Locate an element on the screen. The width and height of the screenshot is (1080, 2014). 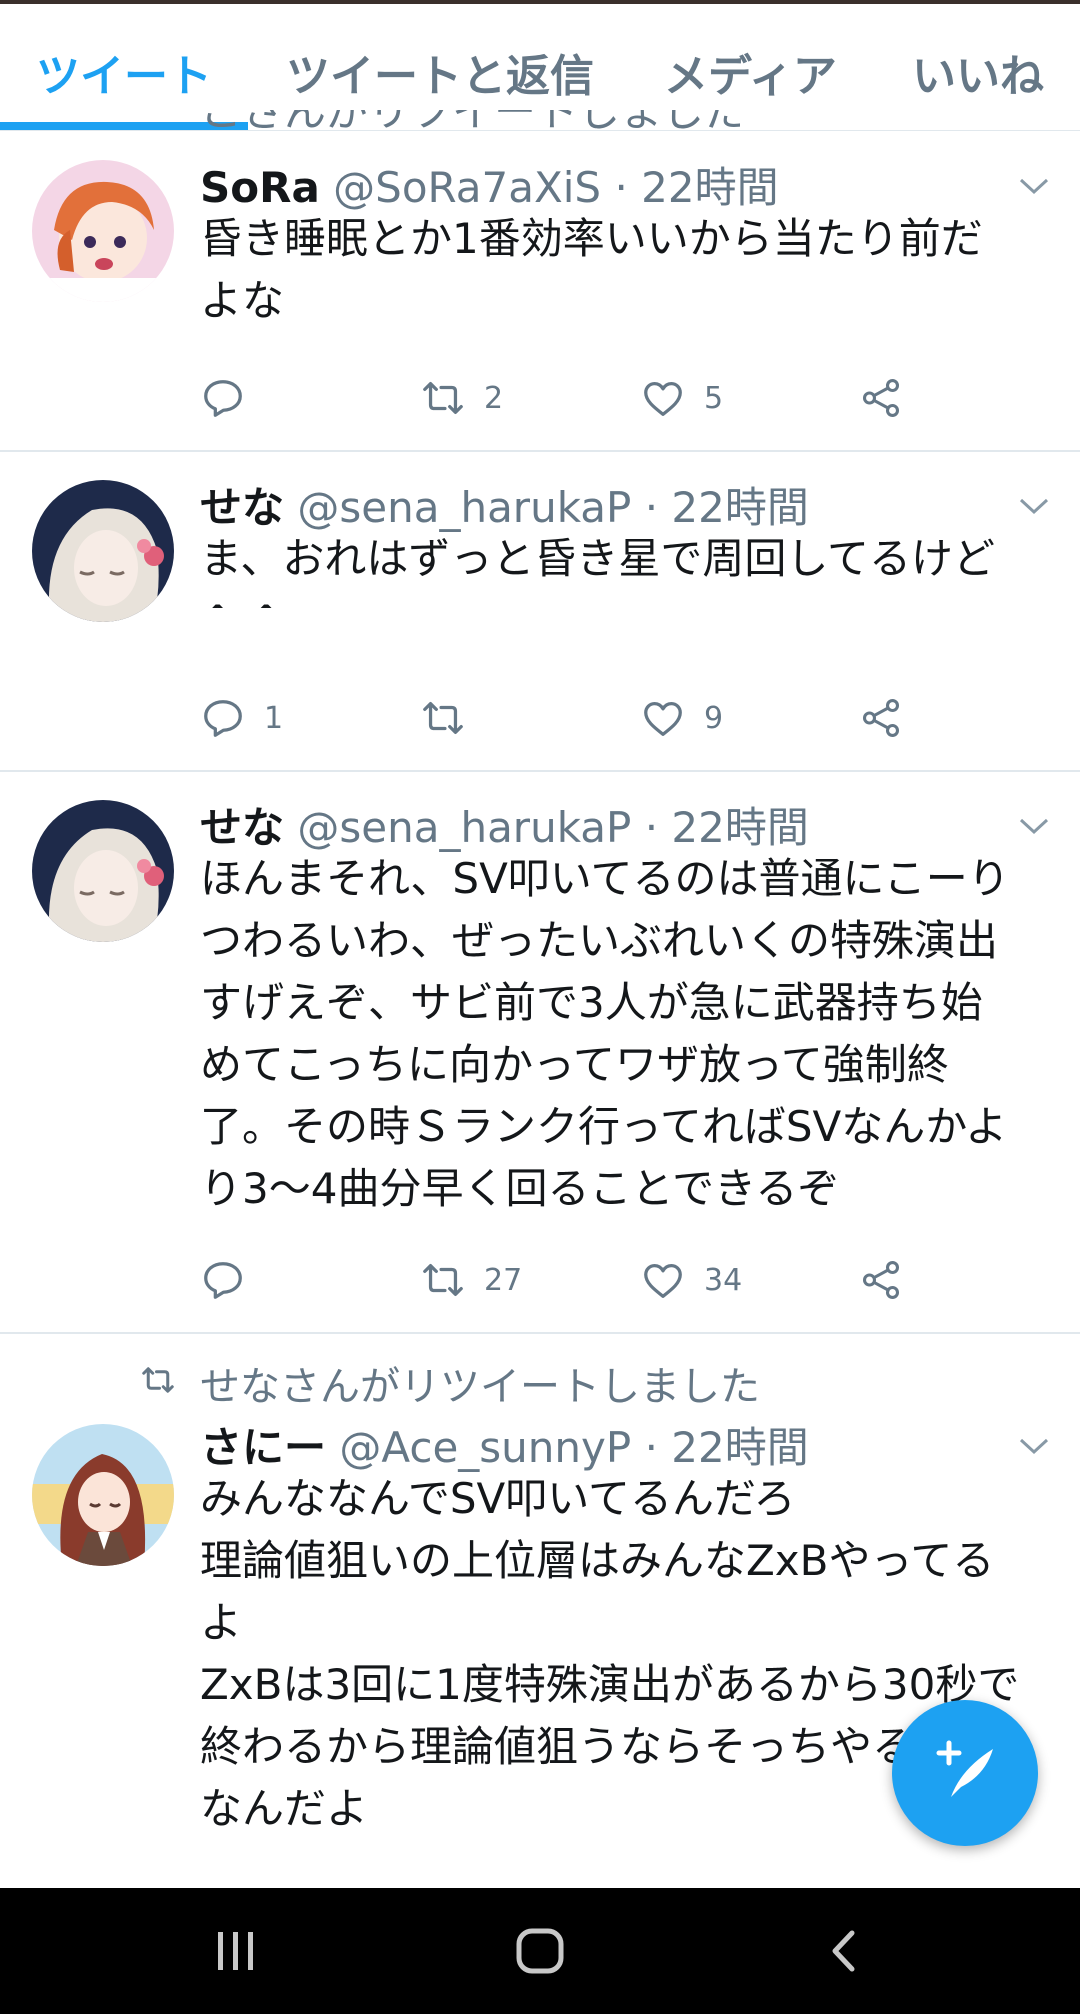
tweet-actions: 27 34 is located at coordinates (580, 1280).